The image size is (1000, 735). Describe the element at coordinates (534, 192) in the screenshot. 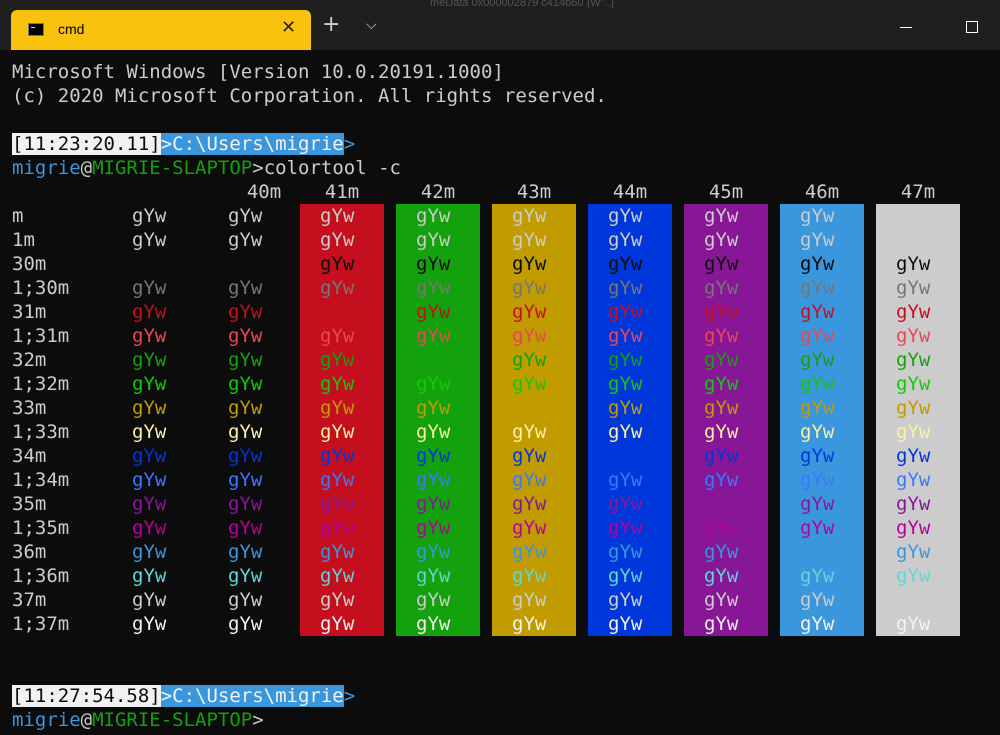

I see `column-header: 43m` at that location.